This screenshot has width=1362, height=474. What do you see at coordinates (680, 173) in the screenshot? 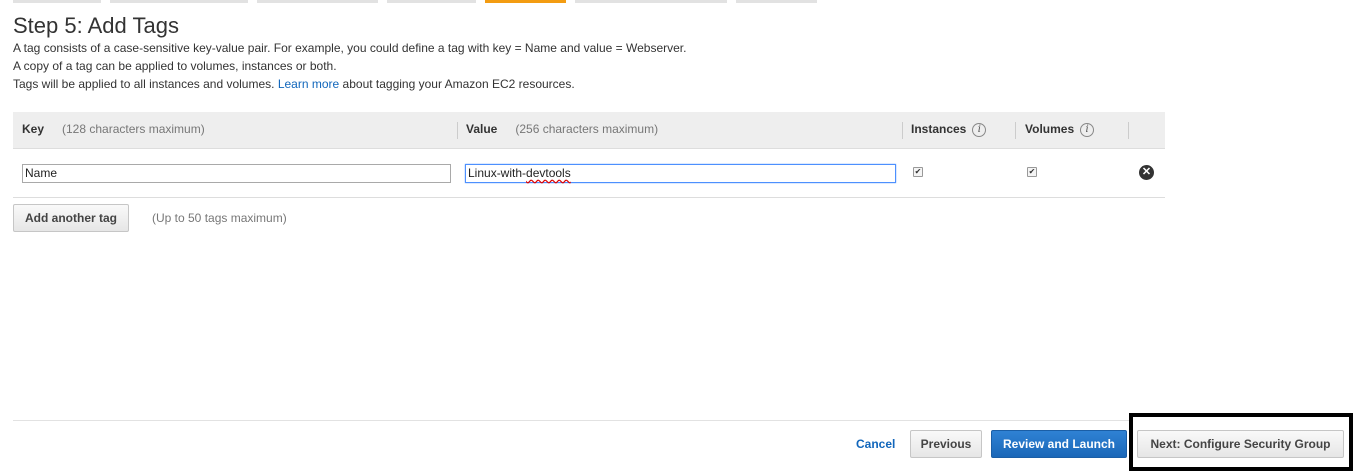
I see `tag-value-input: Linux-with-devtools` at bounding box center [680, 173].